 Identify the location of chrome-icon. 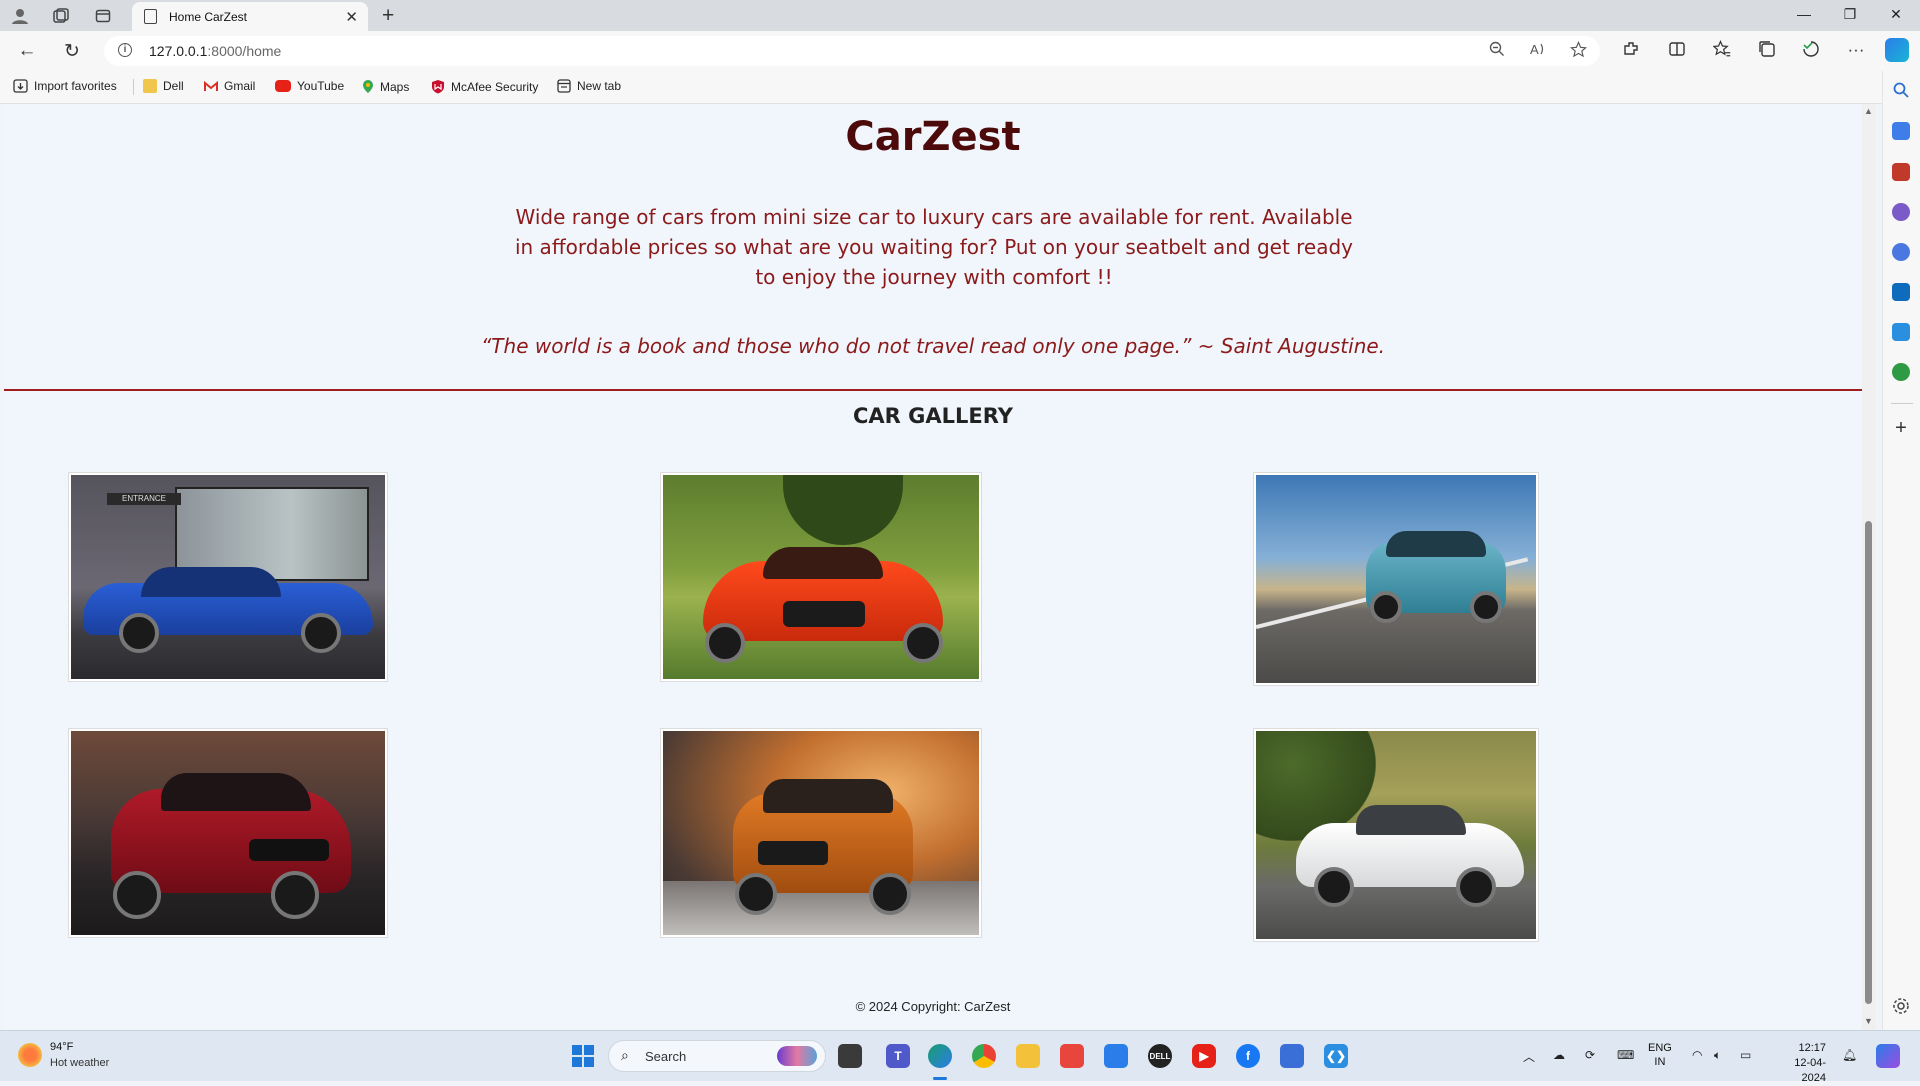
(984, 1056).